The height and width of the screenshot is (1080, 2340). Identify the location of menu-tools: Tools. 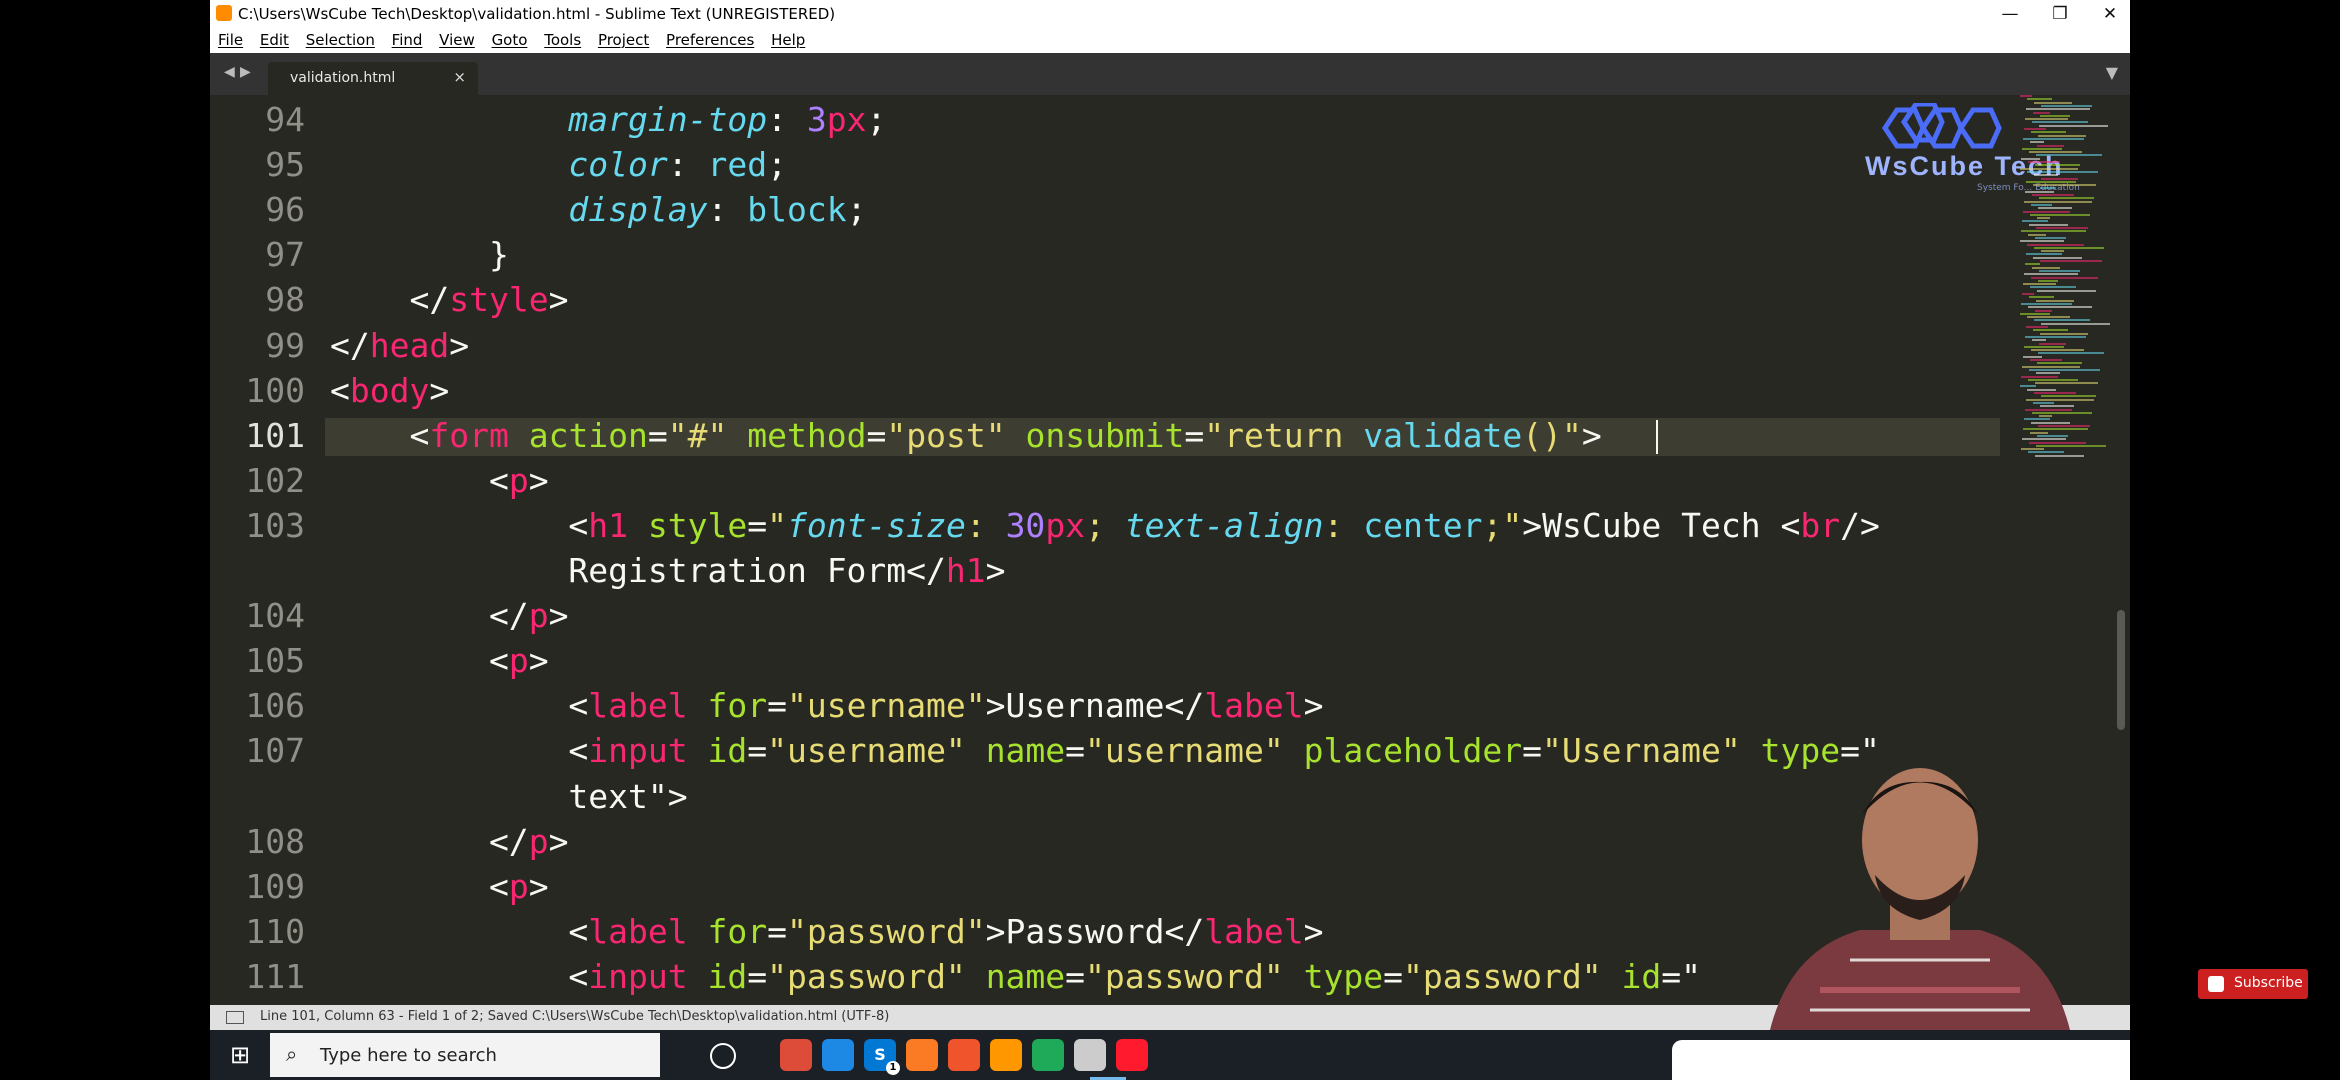
(562, 40).